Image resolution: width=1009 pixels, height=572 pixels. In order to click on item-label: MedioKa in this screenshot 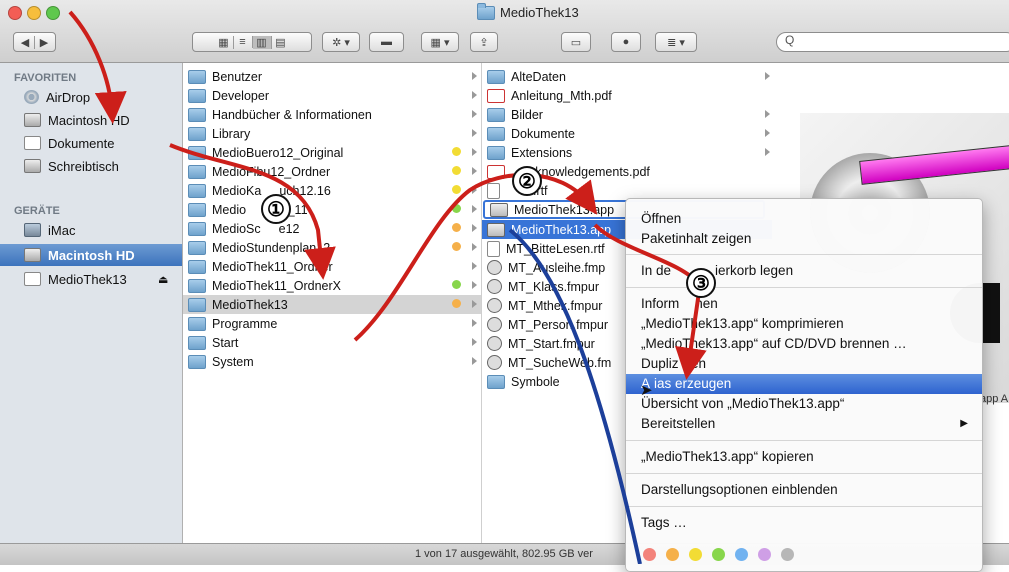, I will do `click(237, 190)`.